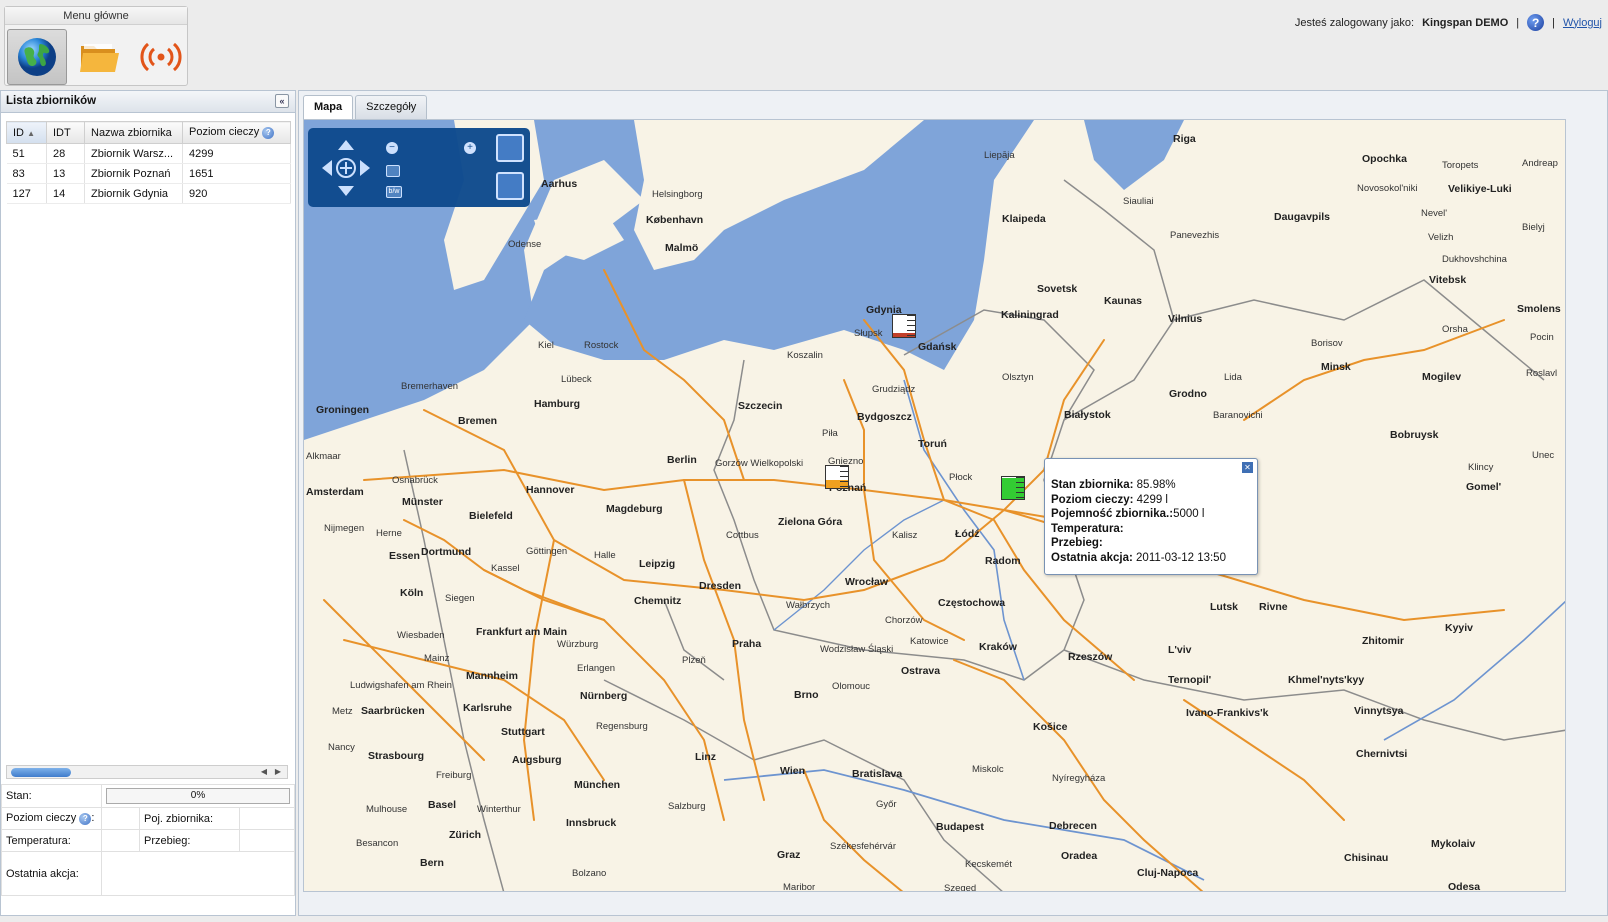  What do you see at coordinates (51, 796) in the screenshot?
I see `state-label: Stan:` at bounding box center [51, 796].